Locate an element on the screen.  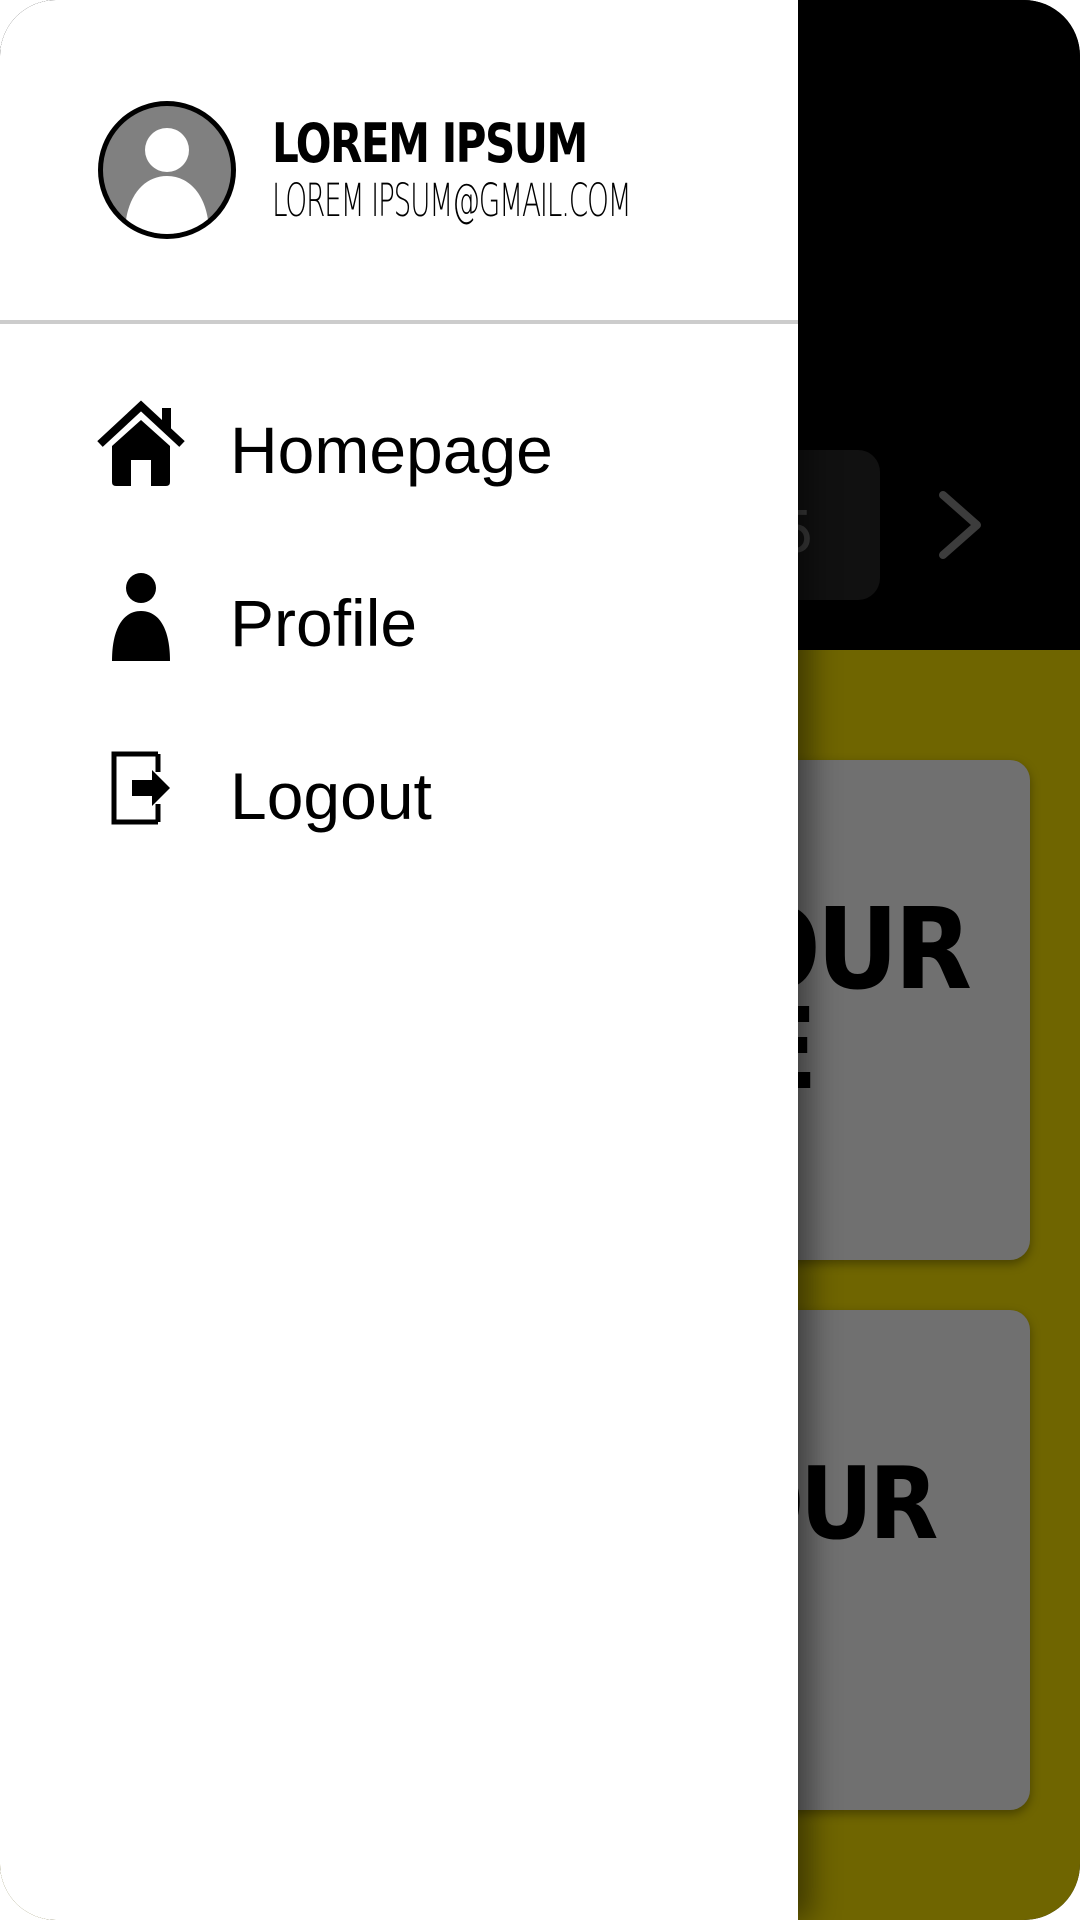
drawer-header: LOREM IPSUM LOREM IPSUM@GMAIL.COM is located at coordinates (399, 160).